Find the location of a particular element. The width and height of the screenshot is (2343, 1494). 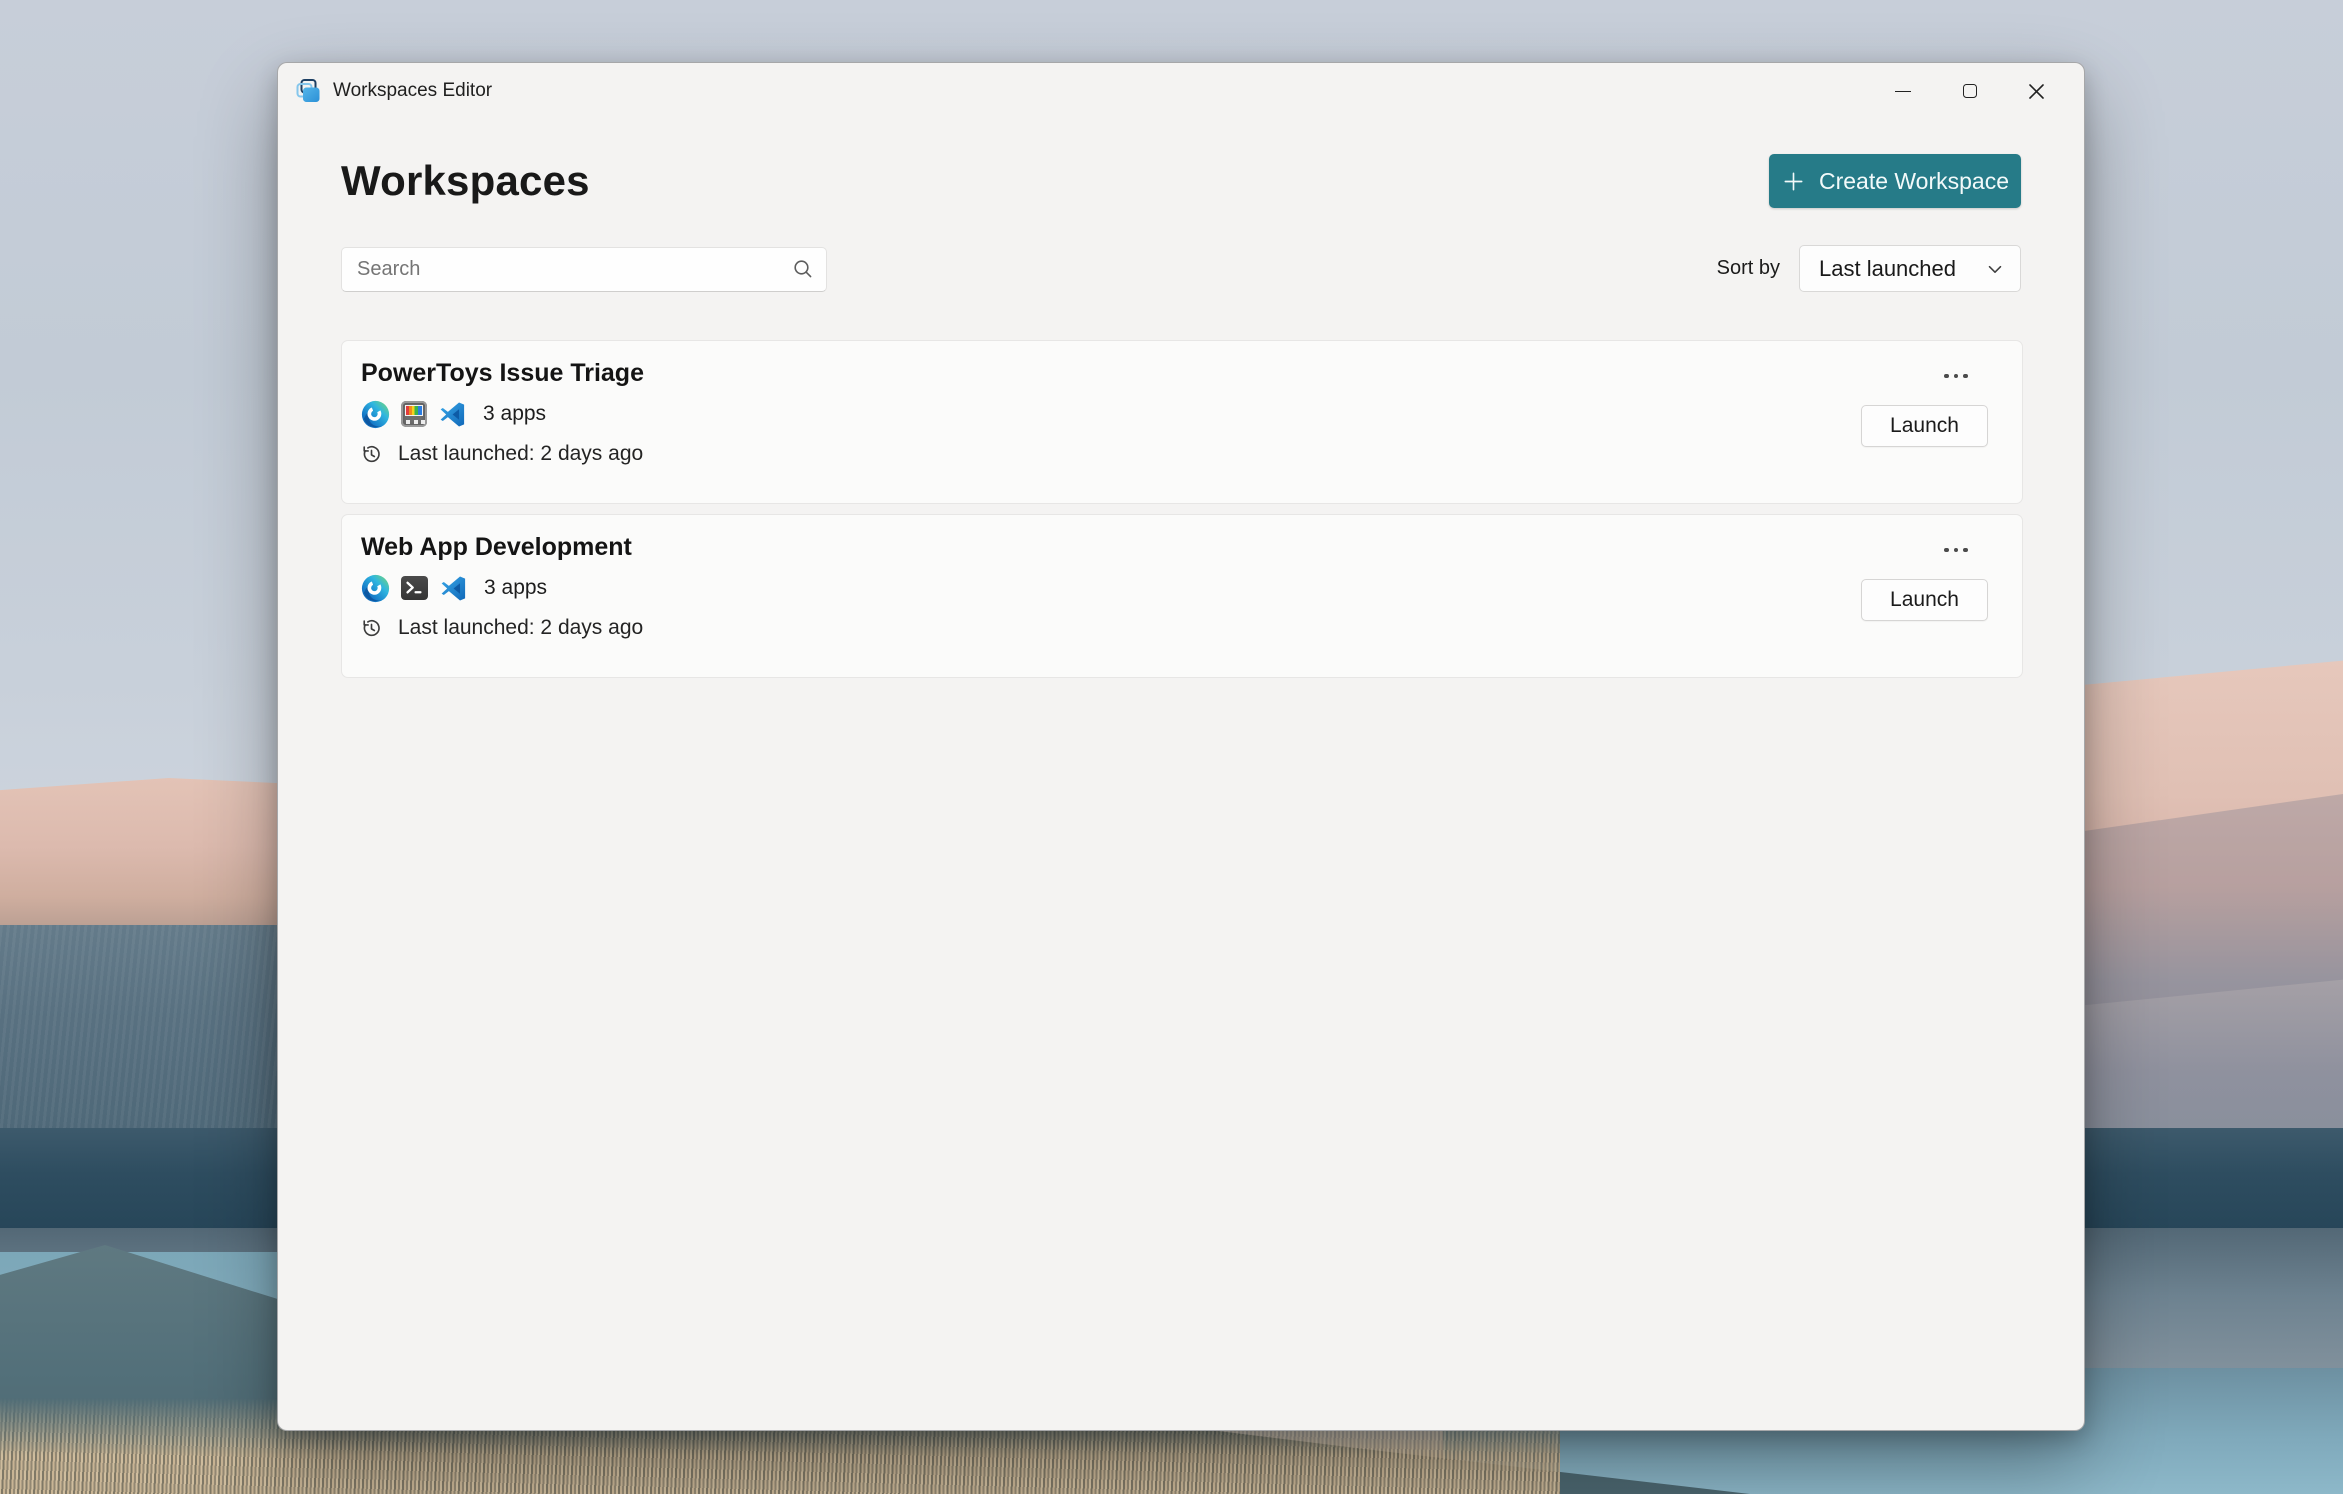

window-title: Workspaces Editor is located at coordinates (413, 90).